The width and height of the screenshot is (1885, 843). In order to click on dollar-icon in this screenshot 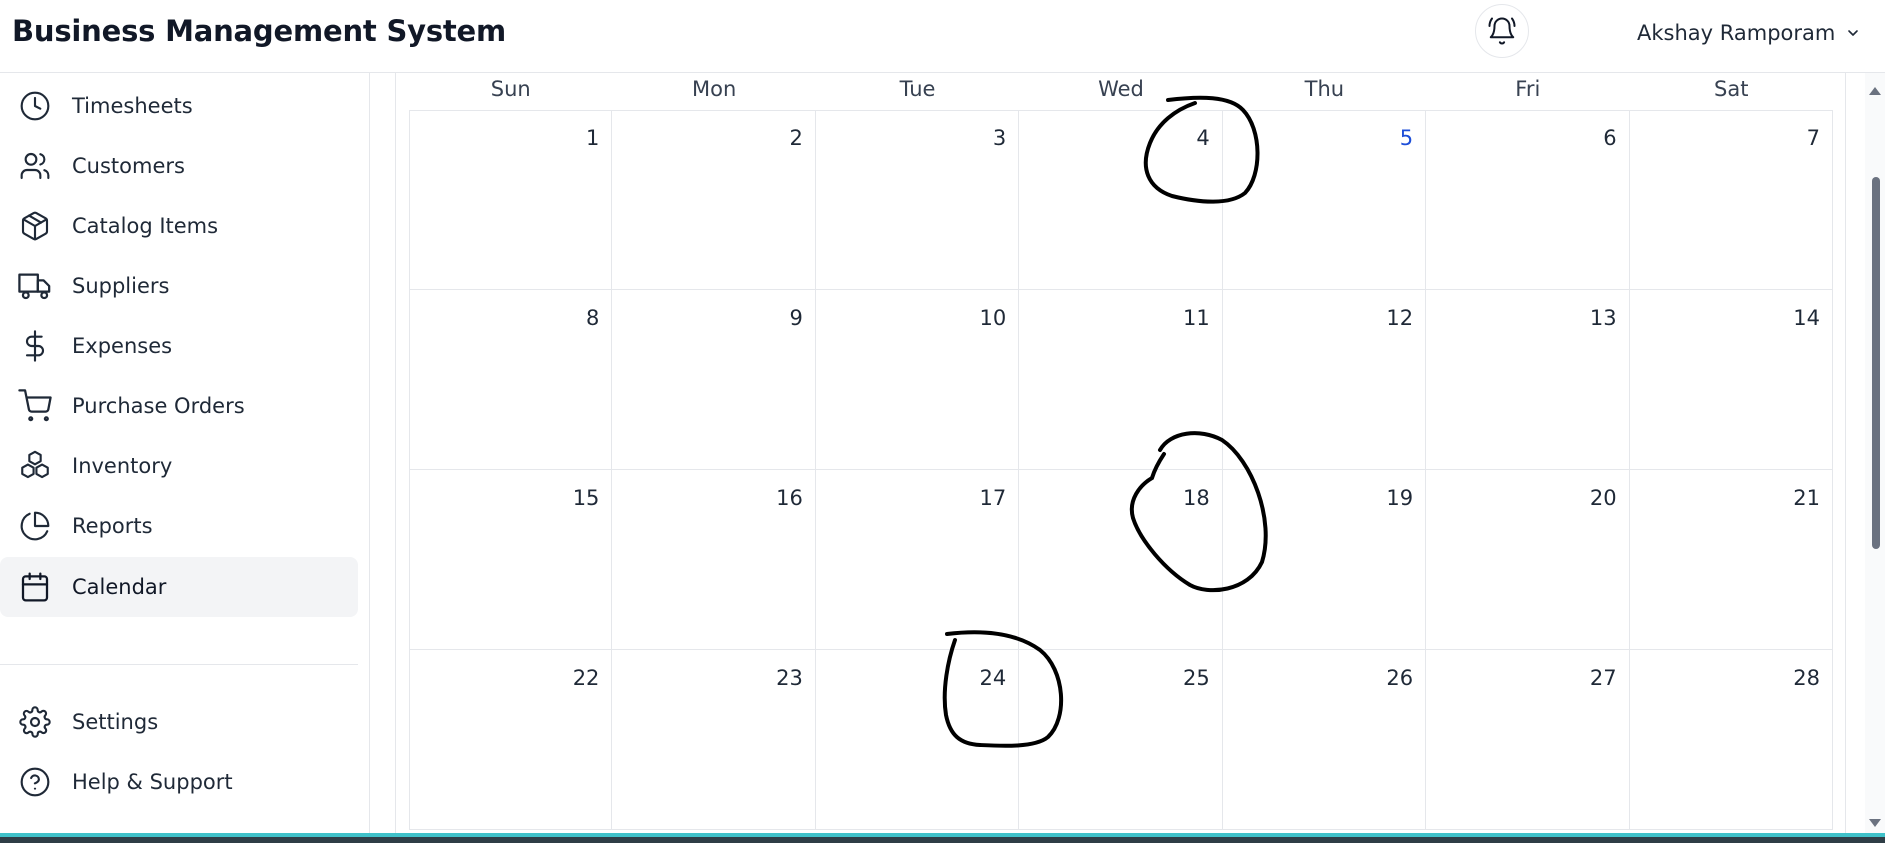, I will do `click(35, 346)`.